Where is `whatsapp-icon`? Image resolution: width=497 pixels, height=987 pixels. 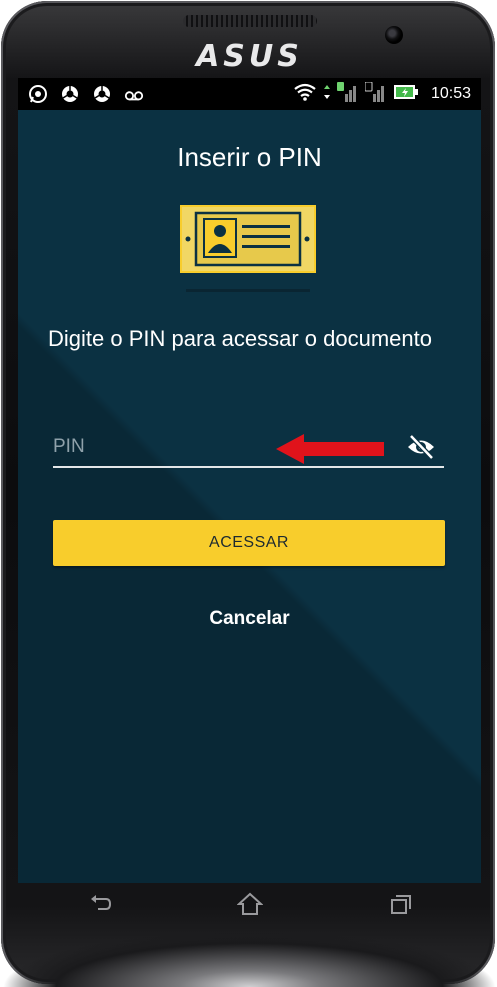
whatsapp-icon is located at coordinates (38, 94).